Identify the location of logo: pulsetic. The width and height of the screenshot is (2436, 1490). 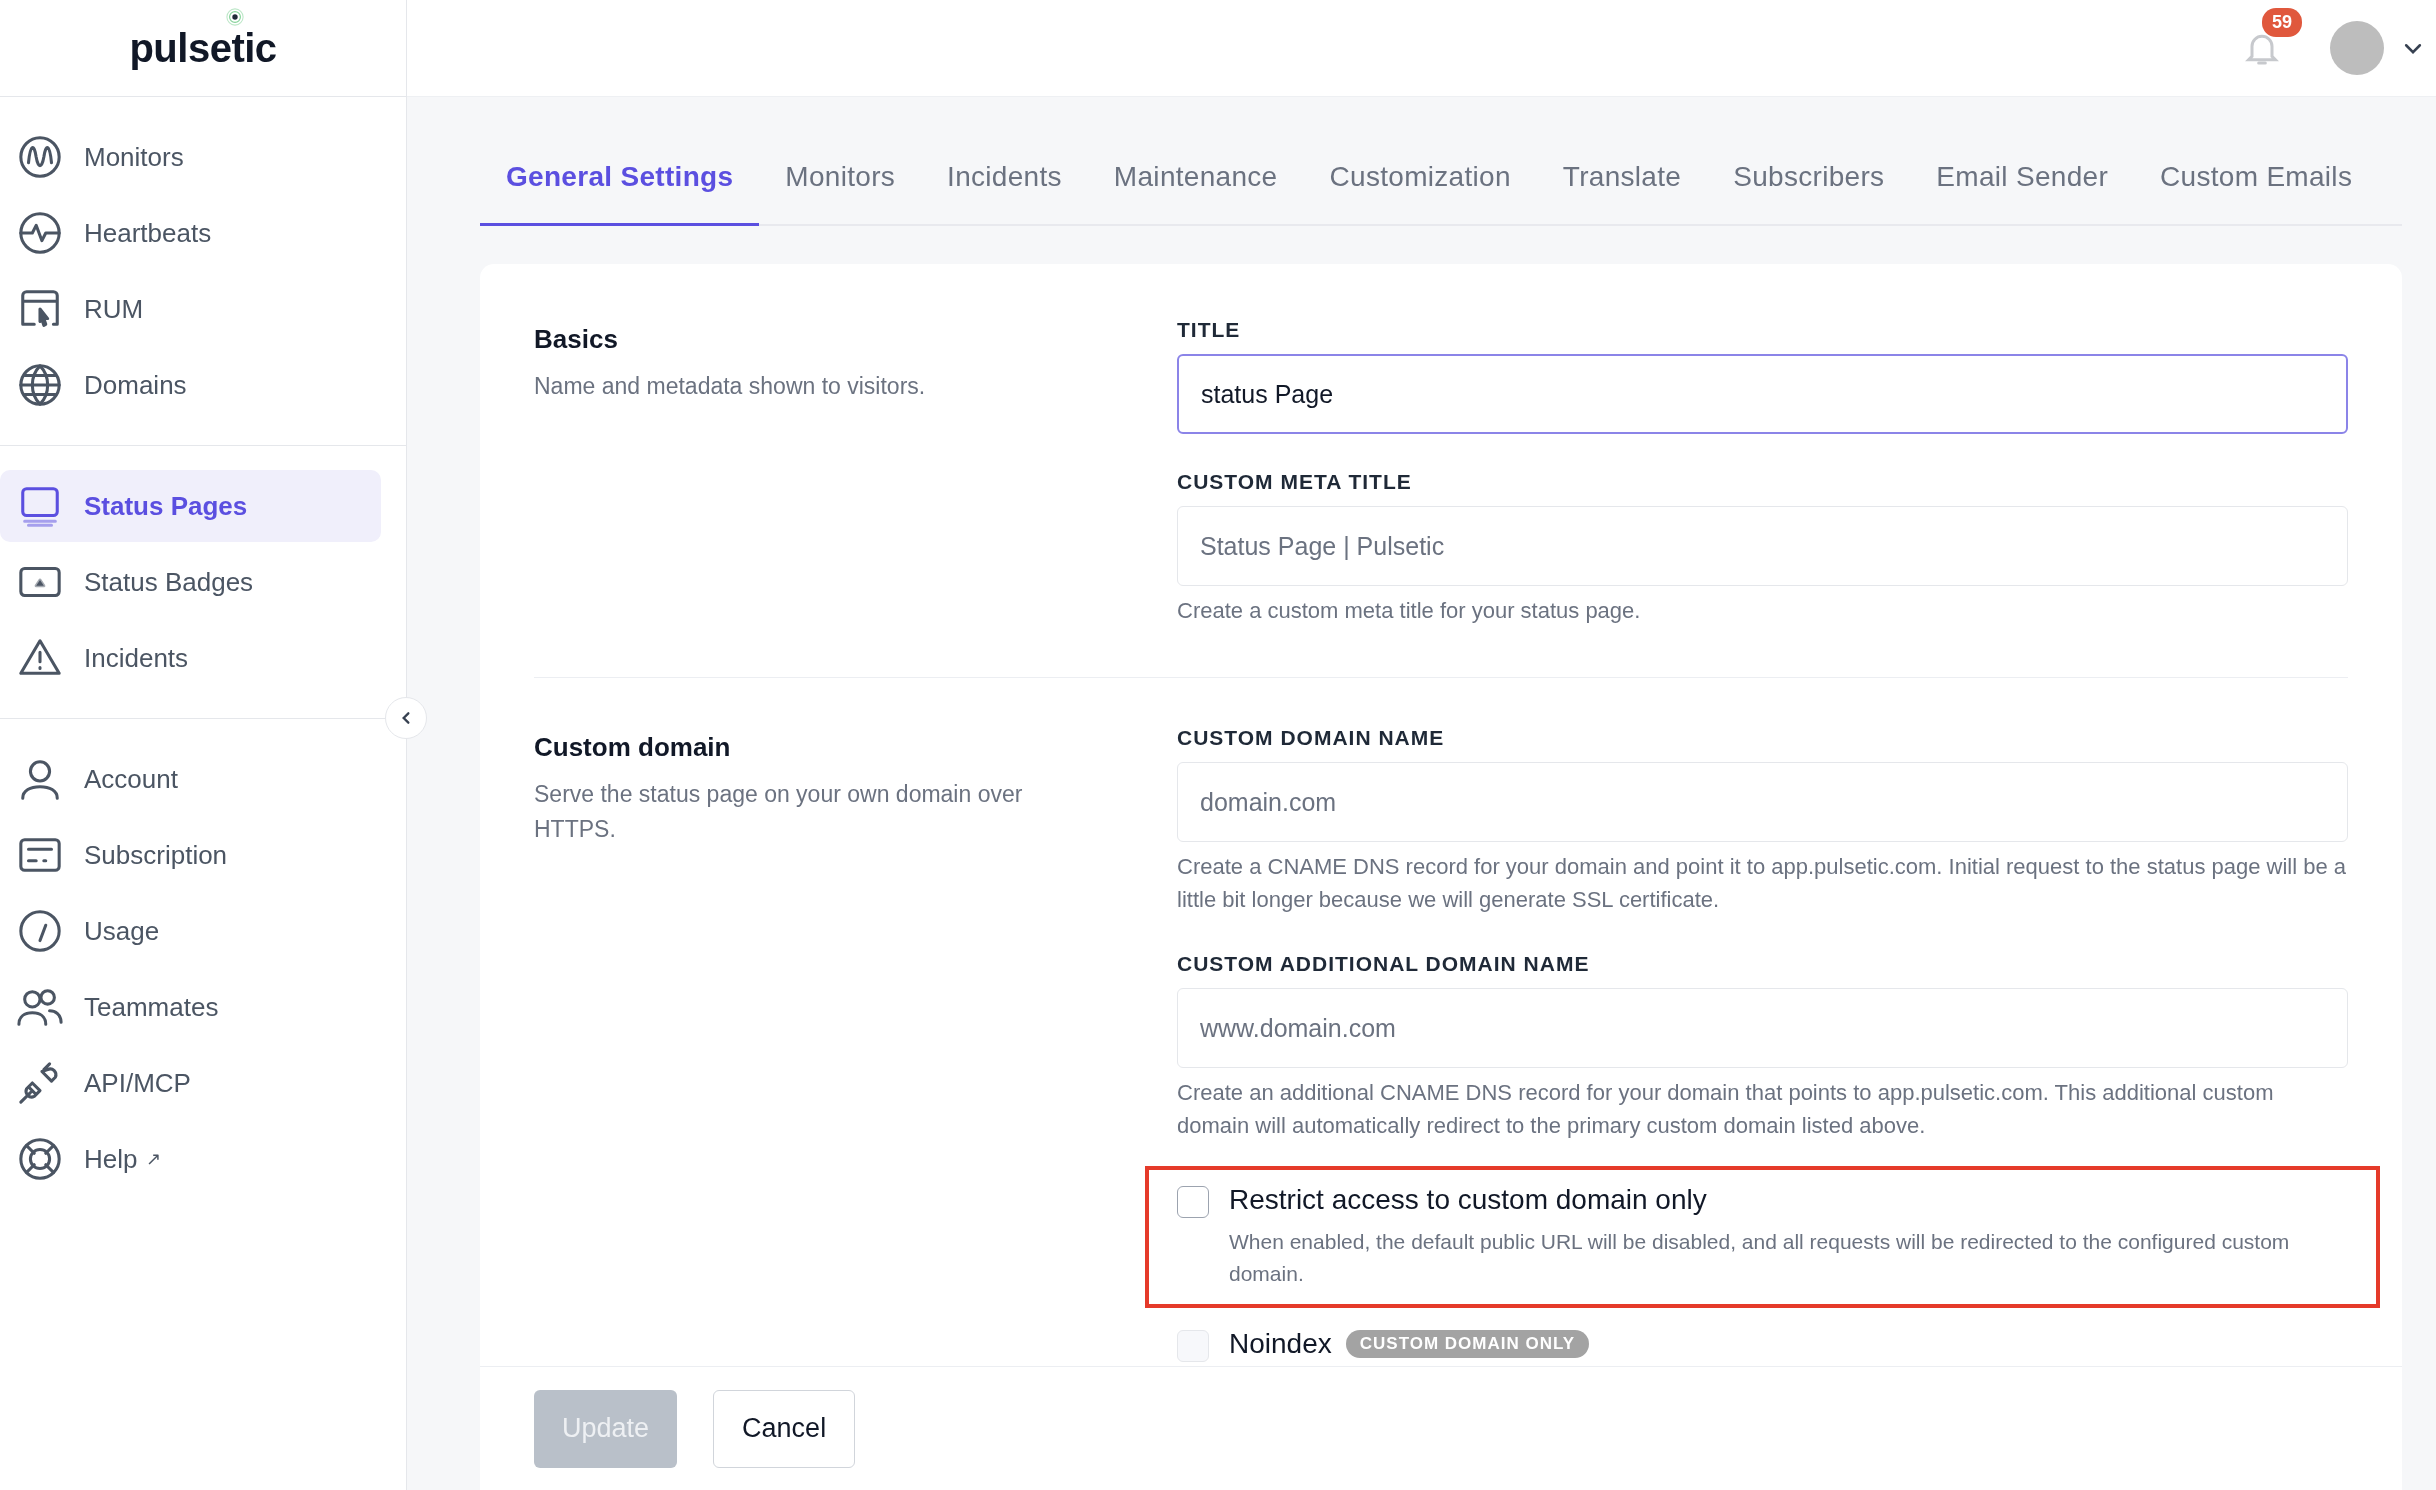
(203, 48).